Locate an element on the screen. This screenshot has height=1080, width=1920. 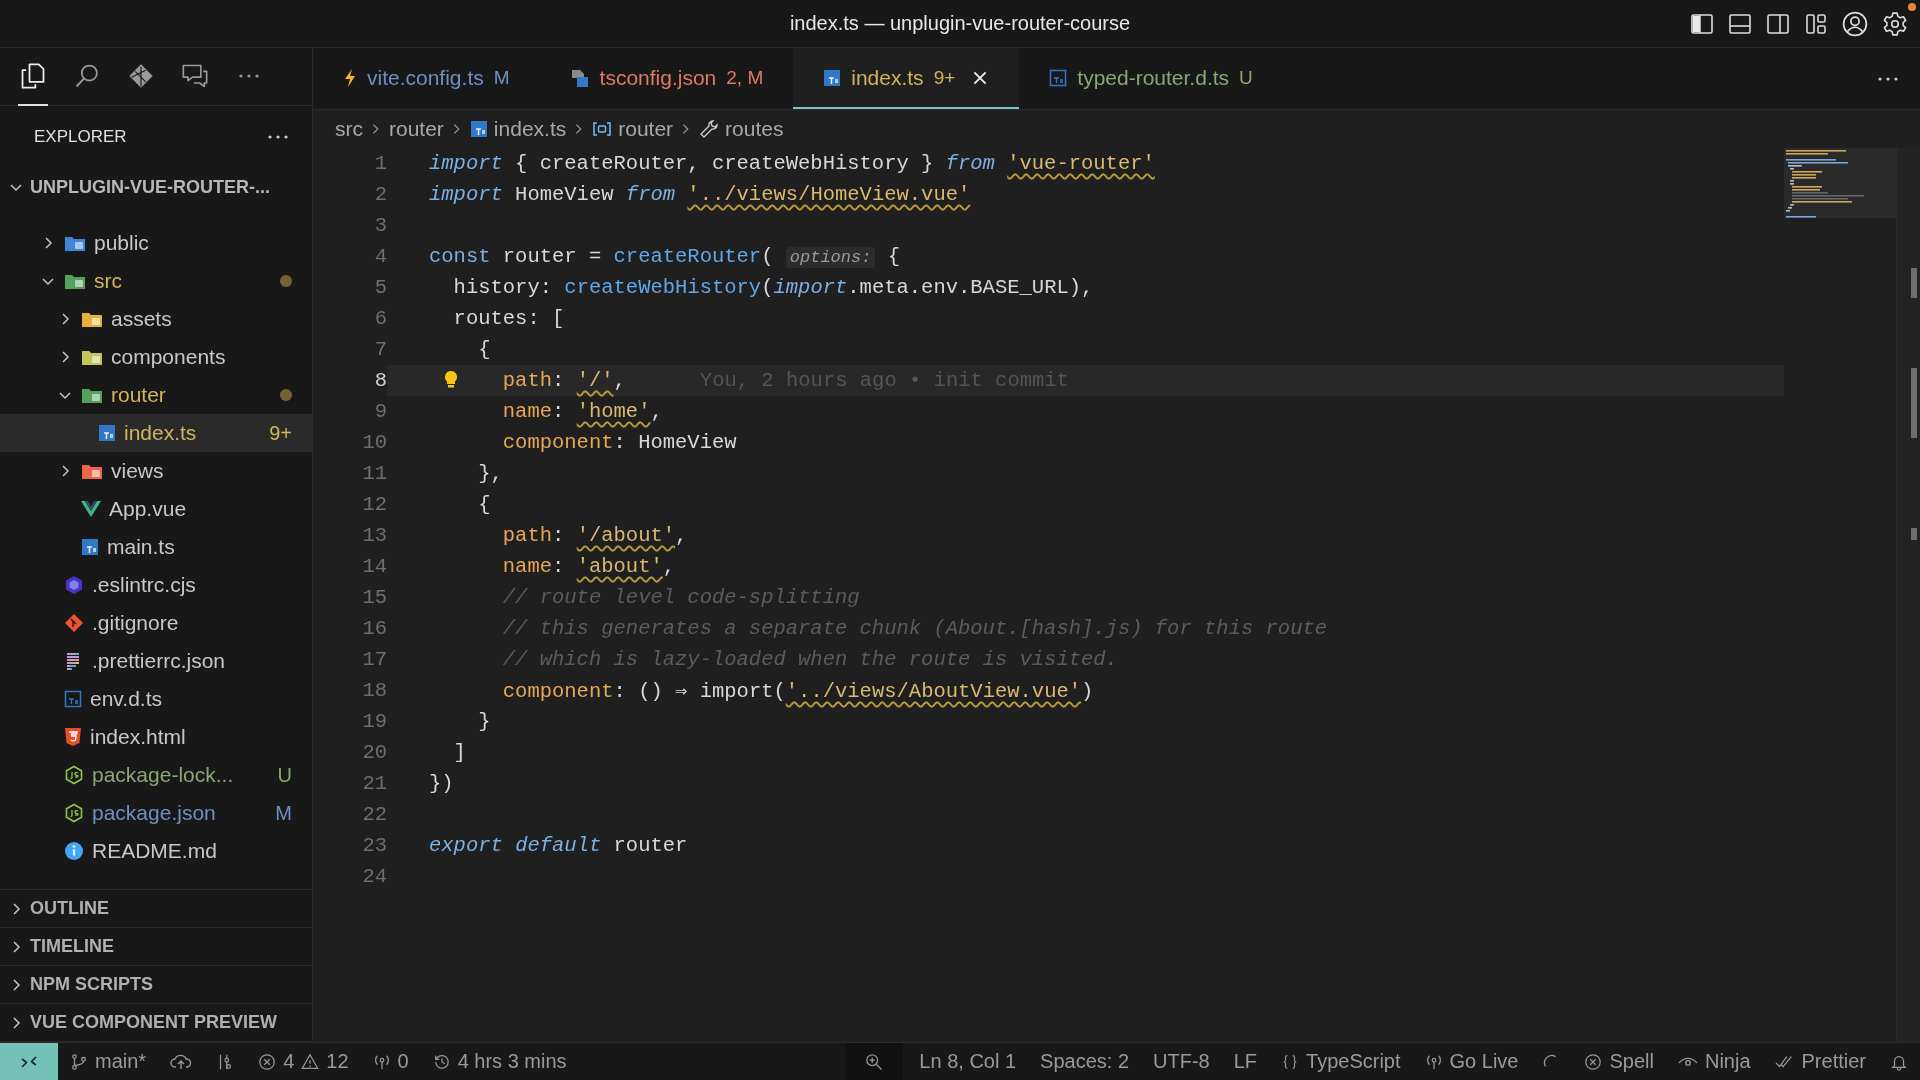
editor-tab: vite.config.ts M is located at coordinates (426, 78).